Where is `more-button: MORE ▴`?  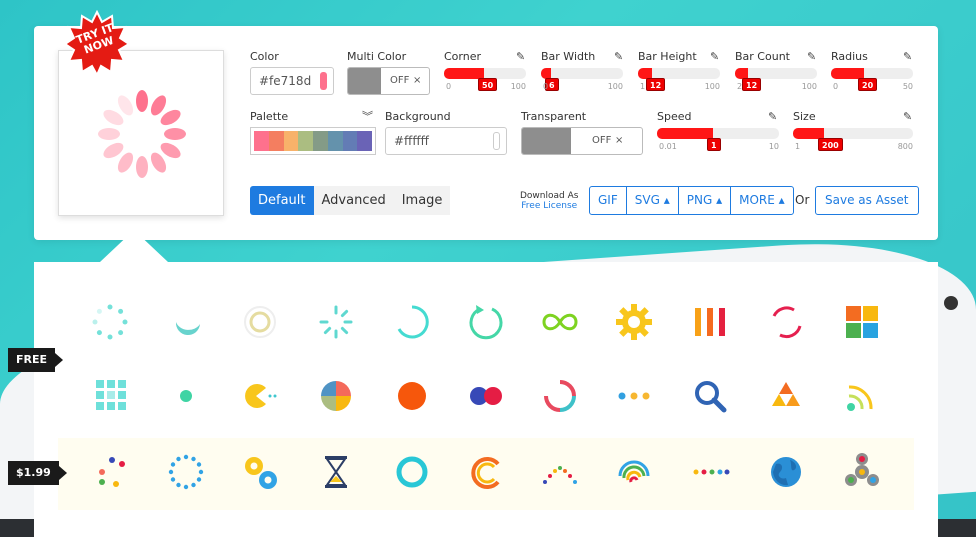
more-button: MORE ▴ is located at coordinates (762, 200).